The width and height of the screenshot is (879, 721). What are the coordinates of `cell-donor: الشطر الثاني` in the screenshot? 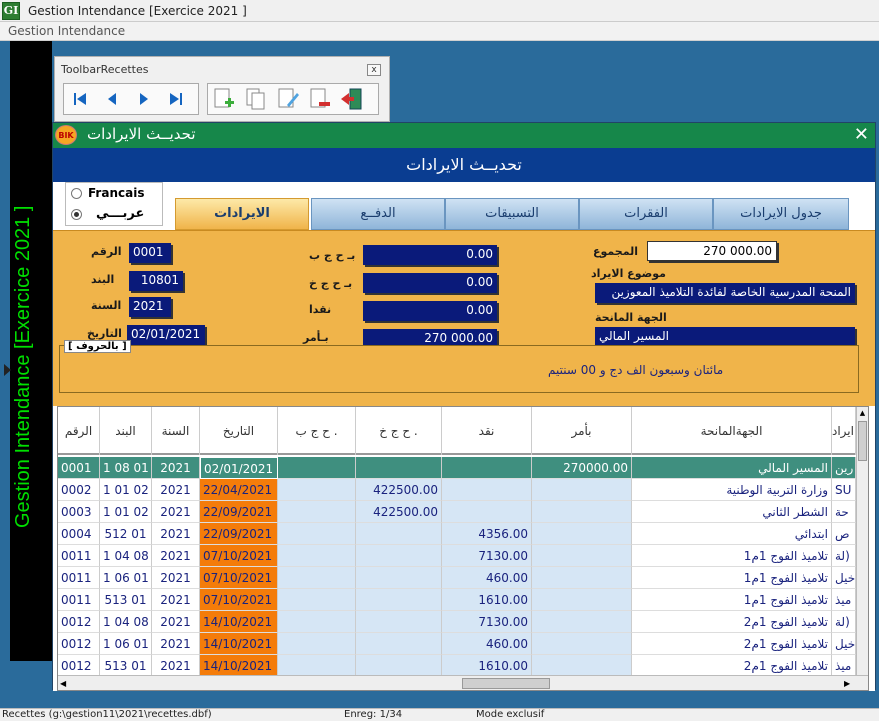 It's located at (732, 512).